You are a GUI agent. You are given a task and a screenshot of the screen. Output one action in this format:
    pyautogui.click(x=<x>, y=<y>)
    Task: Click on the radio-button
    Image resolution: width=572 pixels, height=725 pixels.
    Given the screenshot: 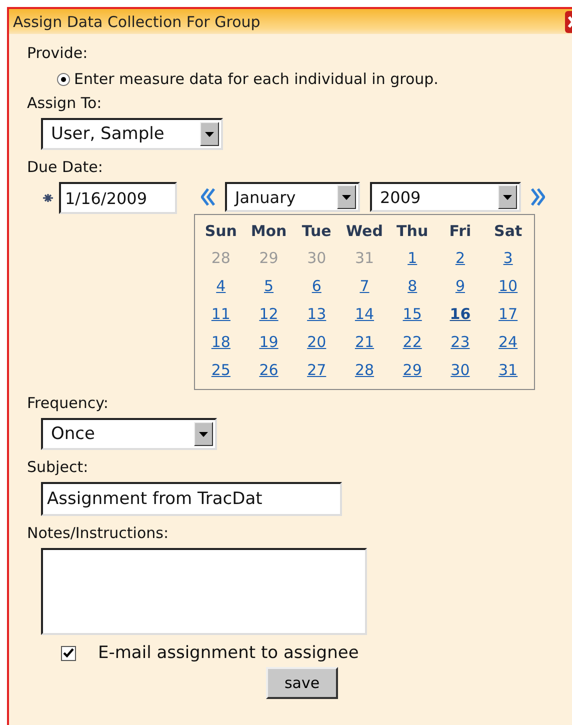 What is the action you would take?
    pyautogui.click(x=63, y=79)
    